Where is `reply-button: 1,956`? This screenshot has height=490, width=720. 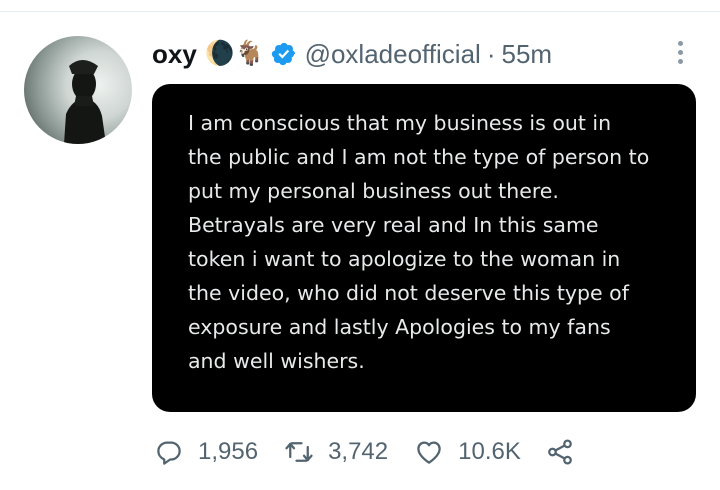 reply-button: 1,956 is located at coordinates (206, 452).